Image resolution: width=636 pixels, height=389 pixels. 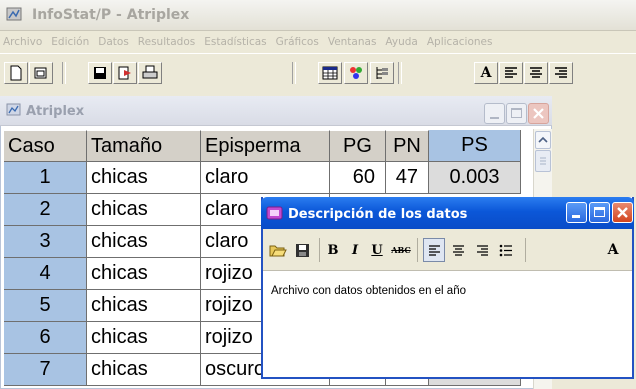 What do you see at coordinates (506, 250) in the screenshot?
I see `bullet-list-icon` at bounding box center [506, 250].